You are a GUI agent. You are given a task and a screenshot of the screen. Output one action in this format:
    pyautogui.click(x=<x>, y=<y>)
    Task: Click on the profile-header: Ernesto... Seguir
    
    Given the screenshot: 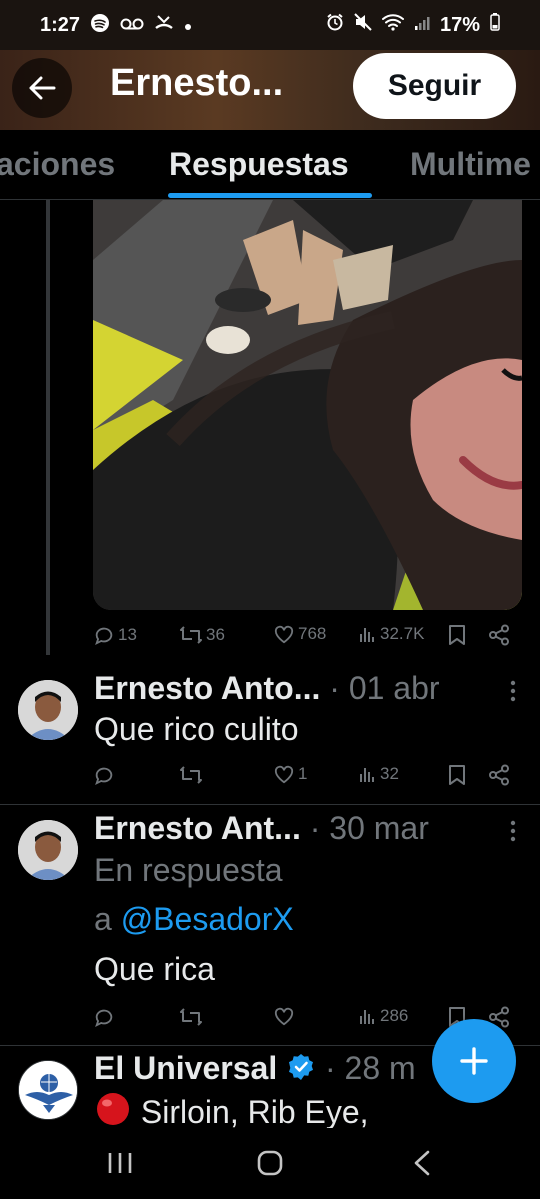 What is the action you would take?
    pyautogui.click(x=270, y=90)
    